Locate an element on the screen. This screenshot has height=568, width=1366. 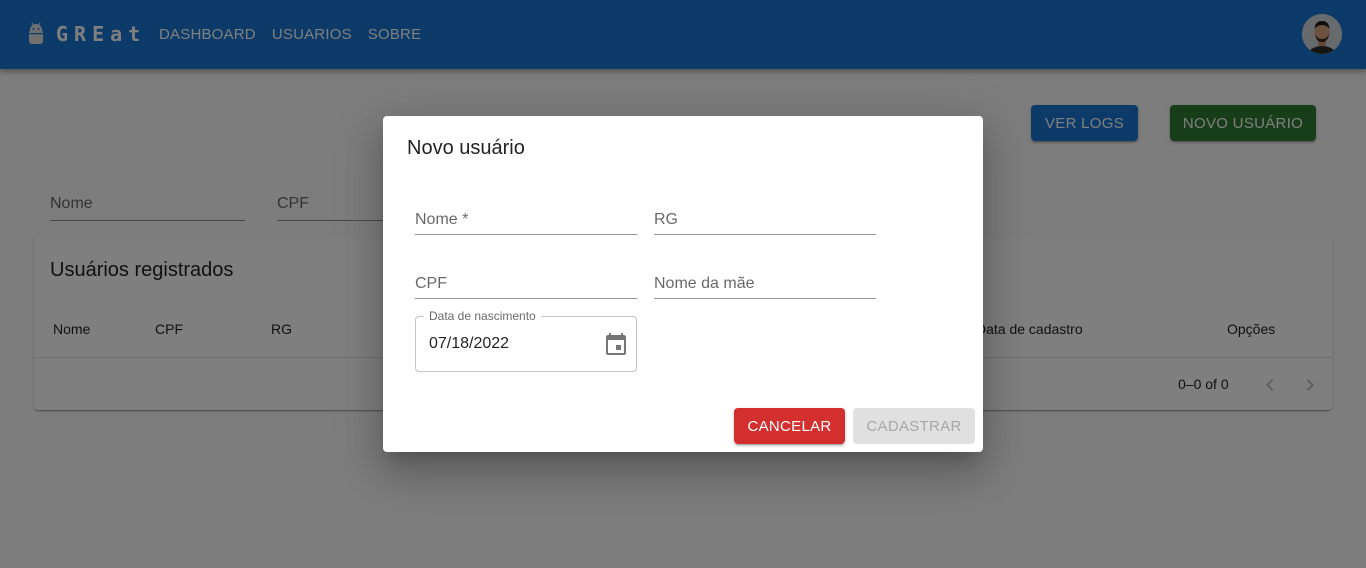
data-nascimento-value: 07/18/2022 is located at coordinates (469, 343).